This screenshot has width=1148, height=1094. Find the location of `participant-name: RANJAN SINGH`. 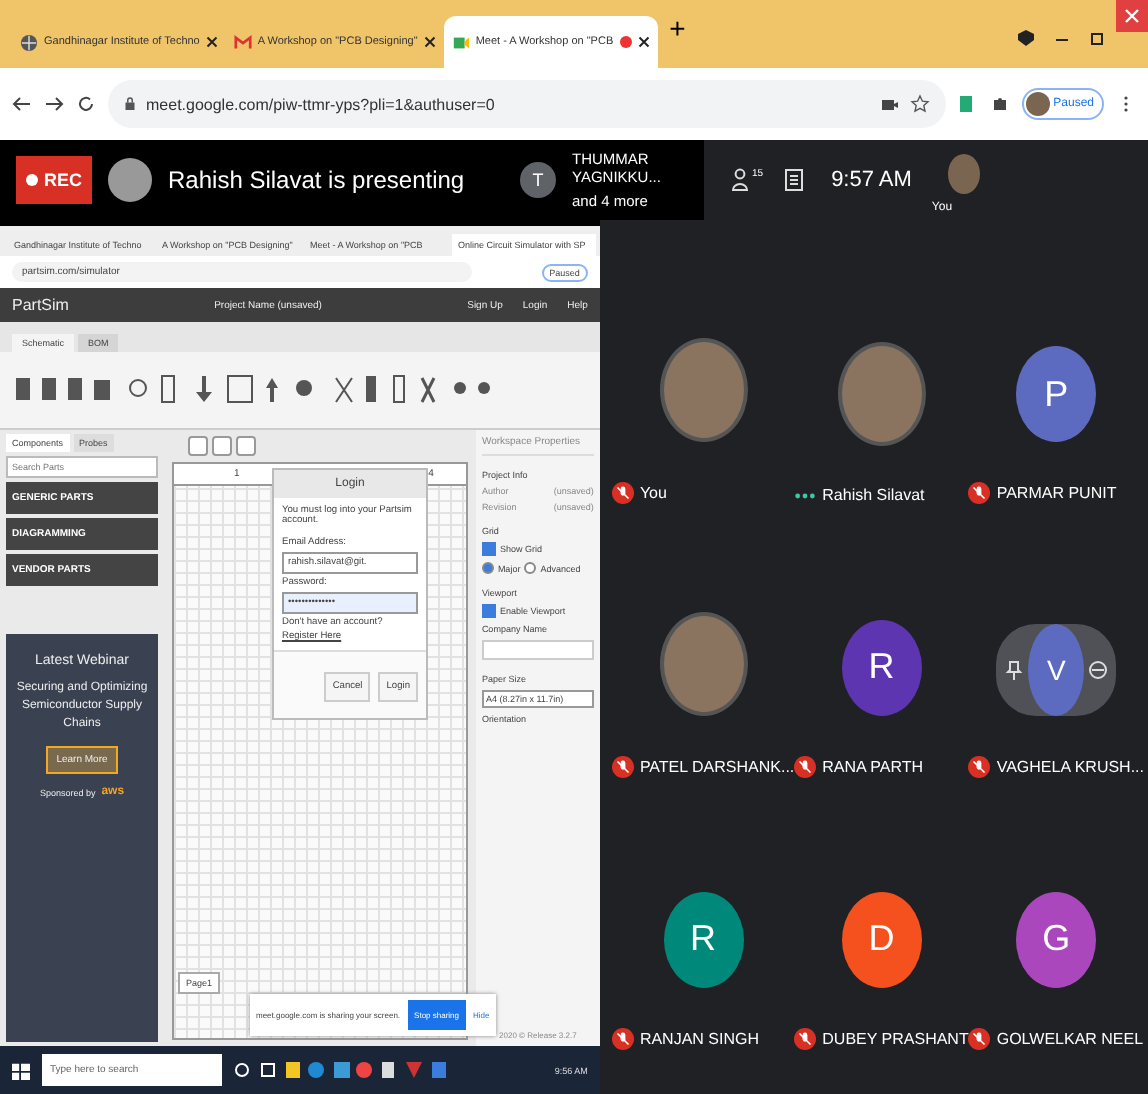

participant-name: RANJAN SINGH is located at coordinates (699, 1038).